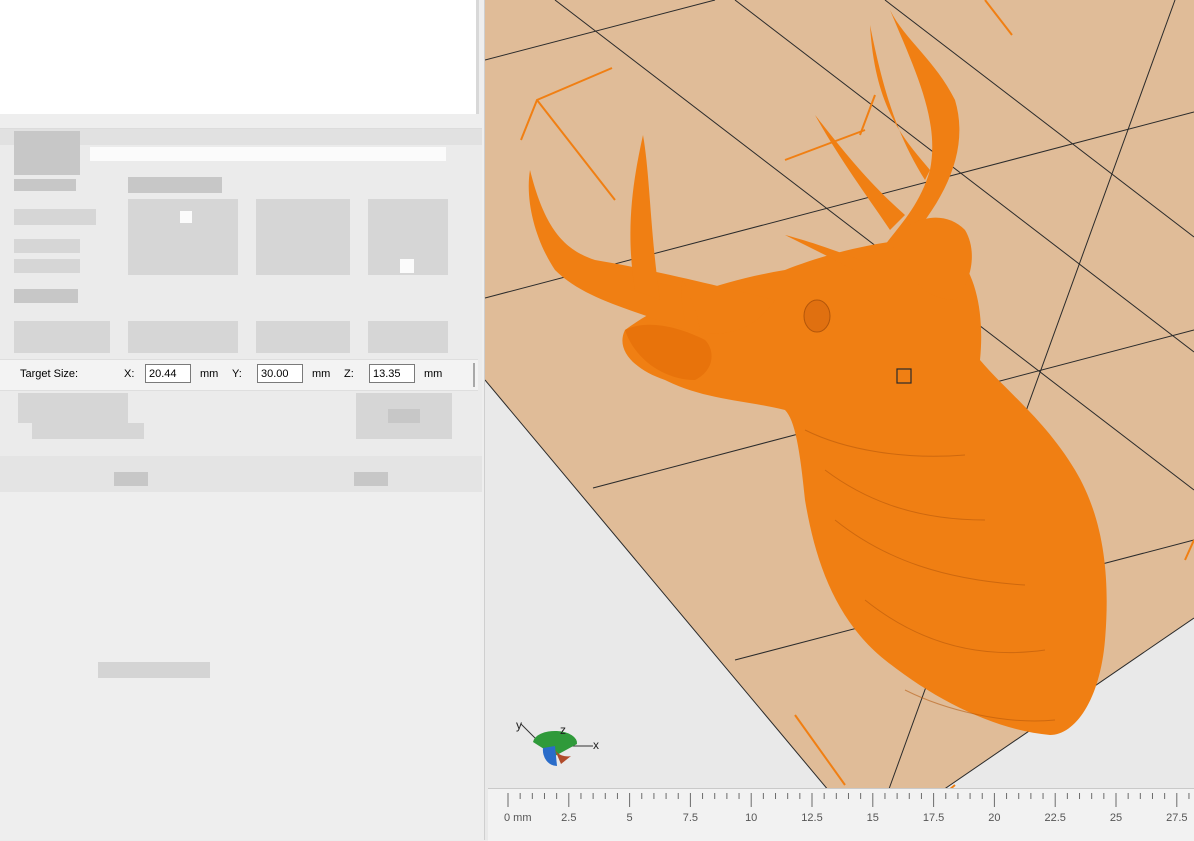  What do you see at coordinates (596, 745) in the screenshot?
I see `gizmo-x-label: x` at bounding box center [596, 745].